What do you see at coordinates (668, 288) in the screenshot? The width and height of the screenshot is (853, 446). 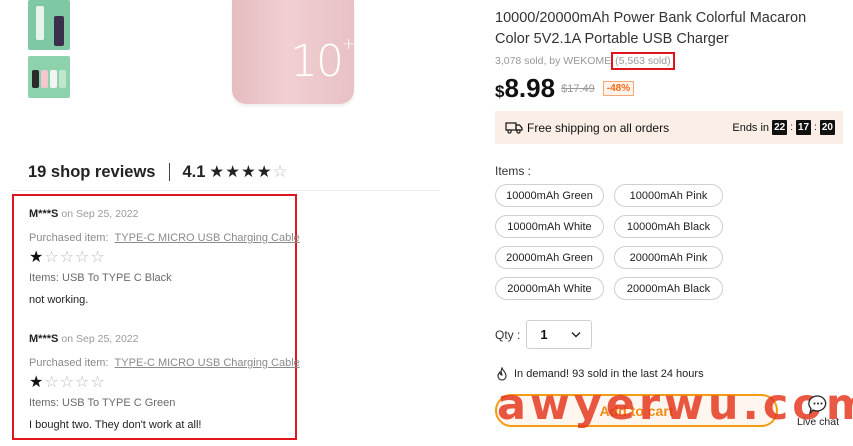 I see `variant-option: 20000mAh Black` at bounding box center [668, 288].